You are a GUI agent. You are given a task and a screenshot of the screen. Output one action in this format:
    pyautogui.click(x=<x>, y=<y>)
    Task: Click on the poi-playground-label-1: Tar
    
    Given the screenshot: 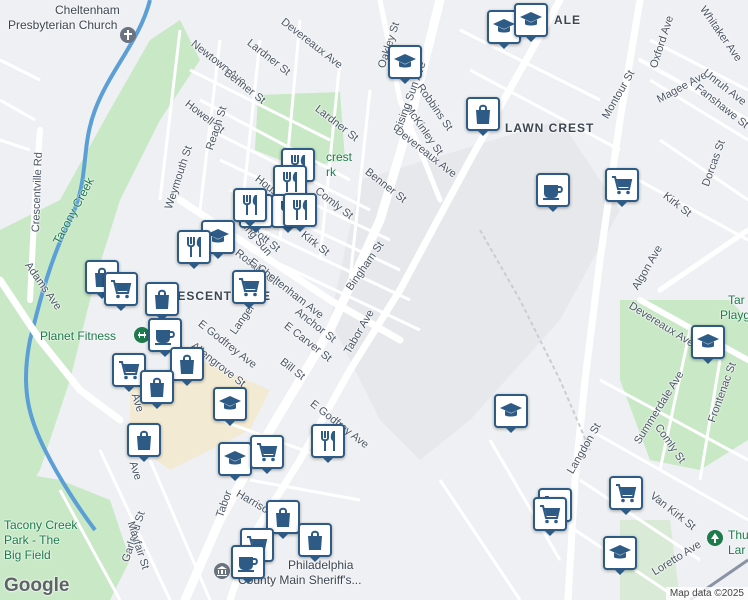 What is the action you would take?
    pyautogui.click(x=736, y=300)
    